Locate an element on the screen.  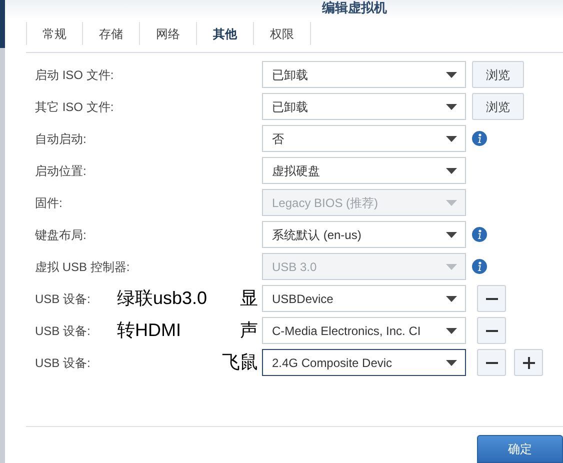
field-label: 其它 ISO 文件: is located at coordinates (75, 107).